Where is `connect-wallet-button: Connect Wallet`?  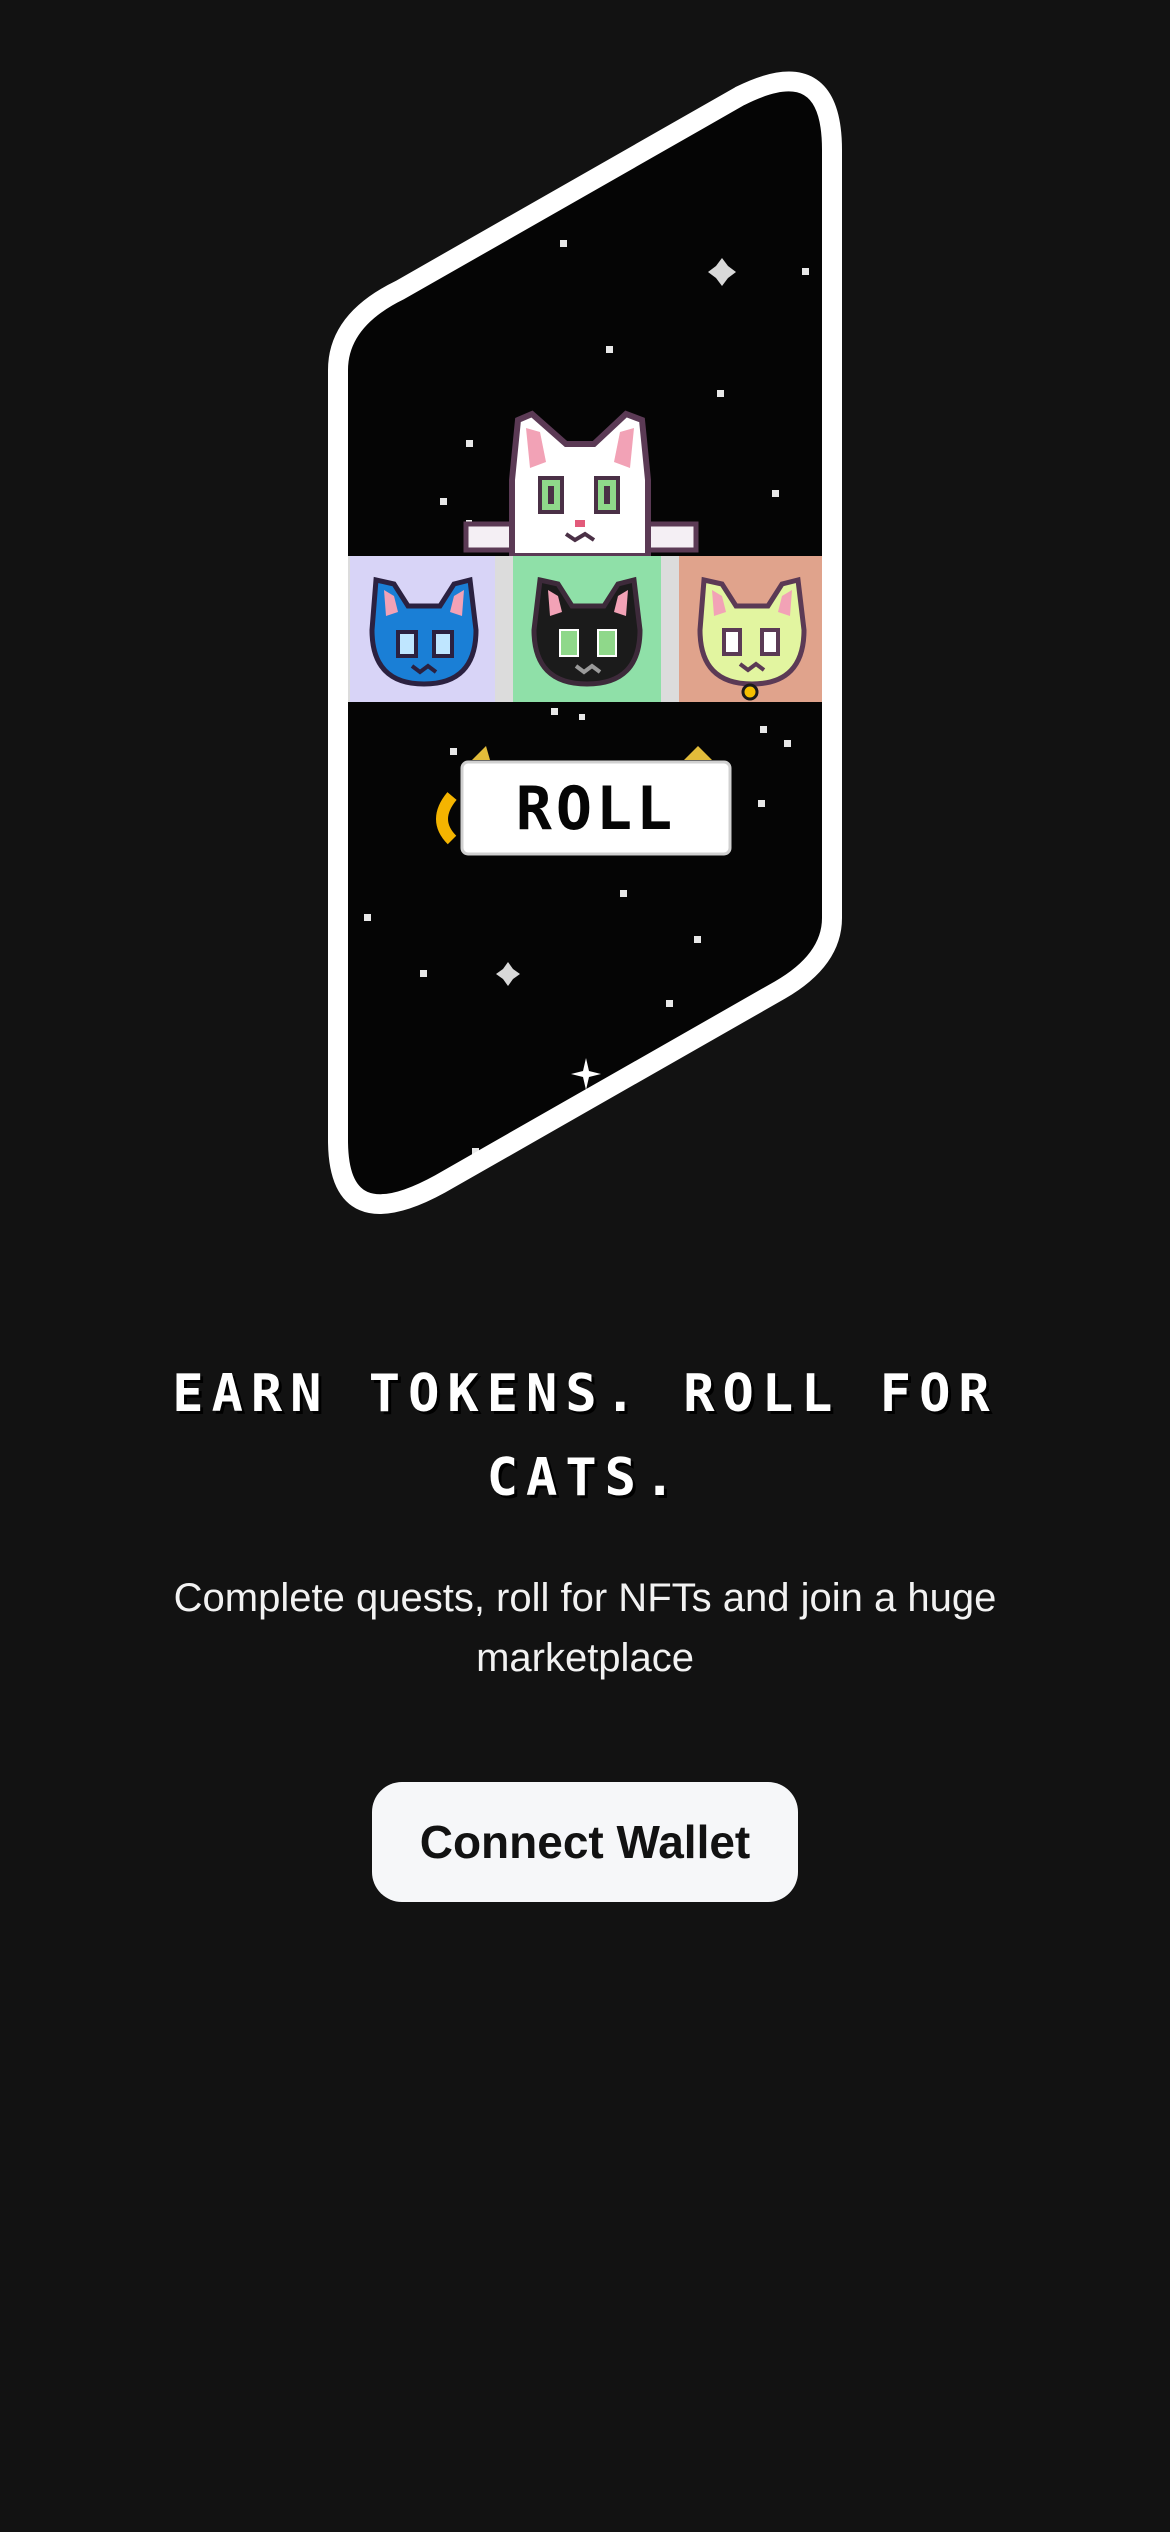
connect-wallet-button: Connect Wallet is located at coordinates (585, 1842).